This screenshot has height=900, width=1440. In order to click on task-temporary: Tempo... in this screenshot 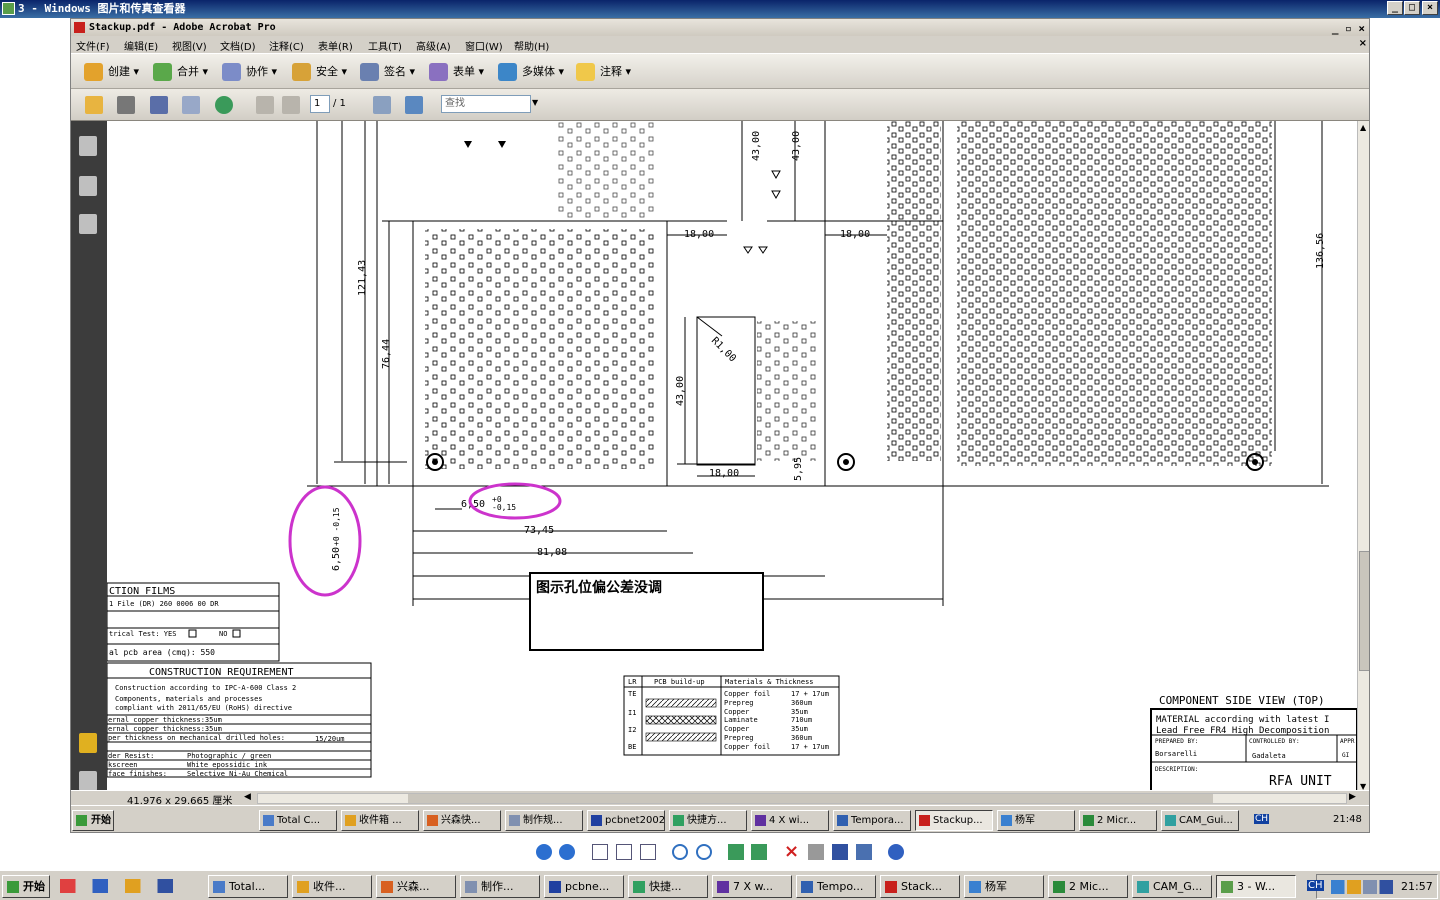, I will do `click(836, 886)`.